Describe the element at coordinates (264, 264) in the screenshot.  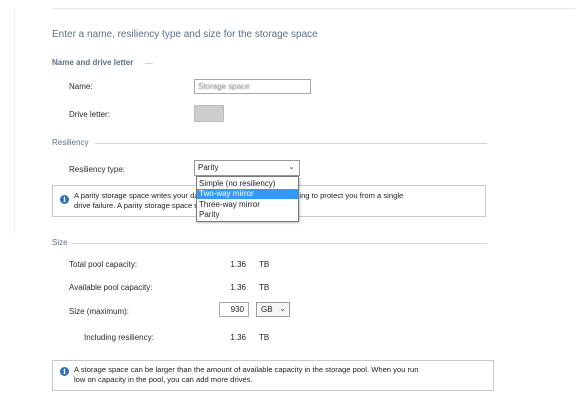
I see `total-capacity-unit: TB` at that location.